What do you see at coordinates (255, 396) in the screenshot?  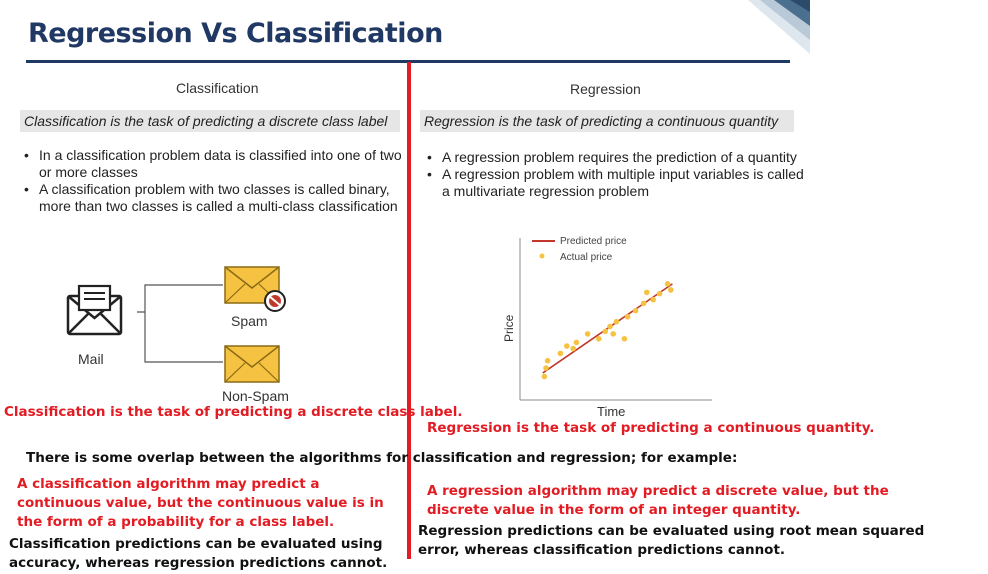 I see `nonspam-label: Non-Spam` at bounding box center [255, 396].